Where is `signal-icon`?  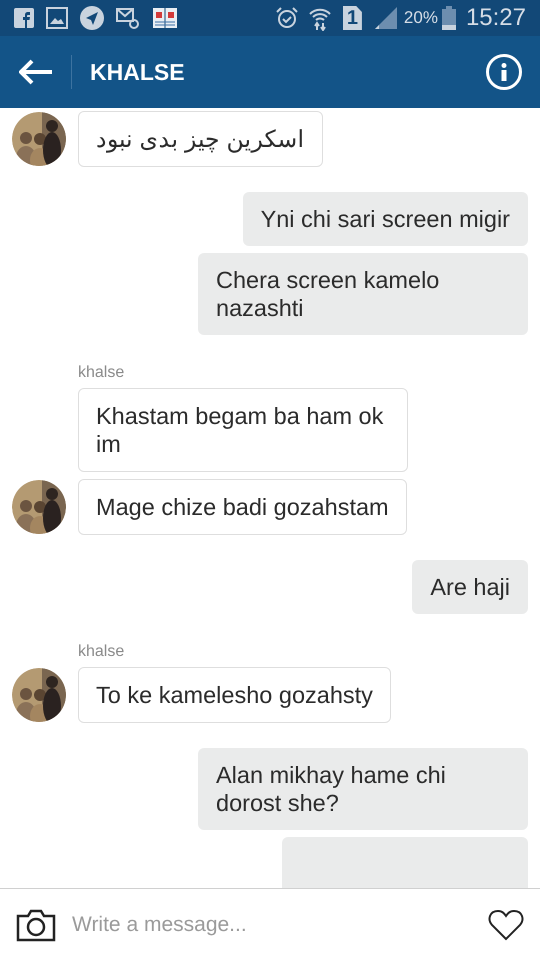
signal-icon is located at coordinates (386, 18).